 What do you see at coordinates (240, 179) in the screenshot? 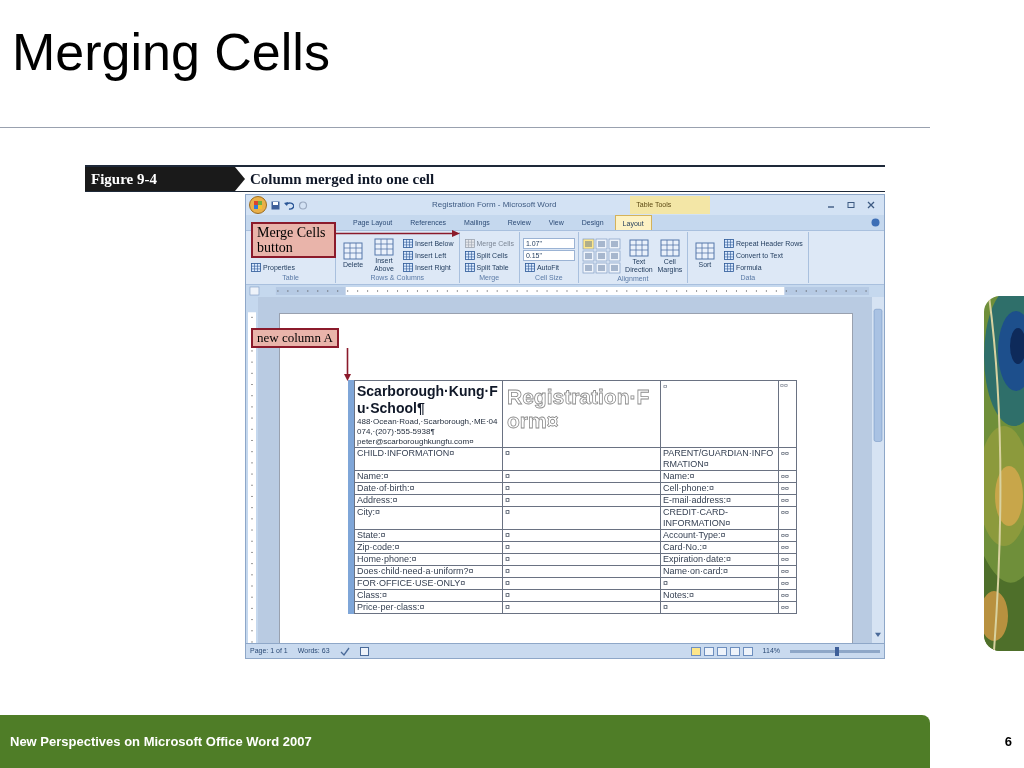
I see `chevron-icon` at bounding box center [240, 179].